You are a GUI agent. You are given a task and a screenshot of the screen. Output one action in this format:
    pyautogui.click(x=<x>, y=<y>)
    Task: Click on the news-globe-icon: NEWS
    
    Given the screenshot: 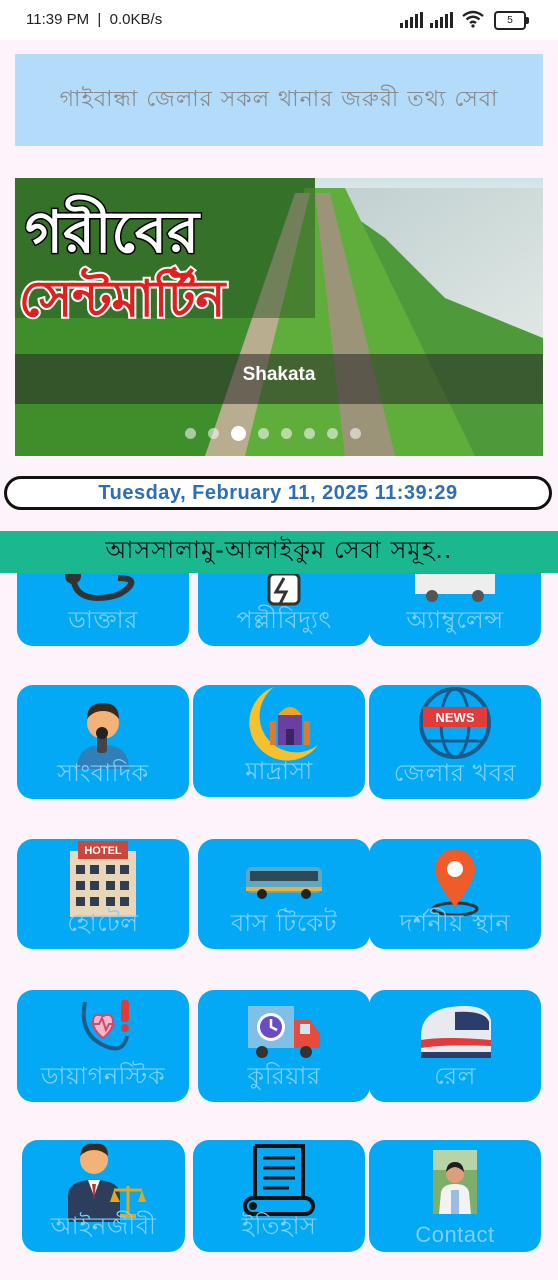 What is the action you would take?
    pyautogui.click(x=455, y=723)
    